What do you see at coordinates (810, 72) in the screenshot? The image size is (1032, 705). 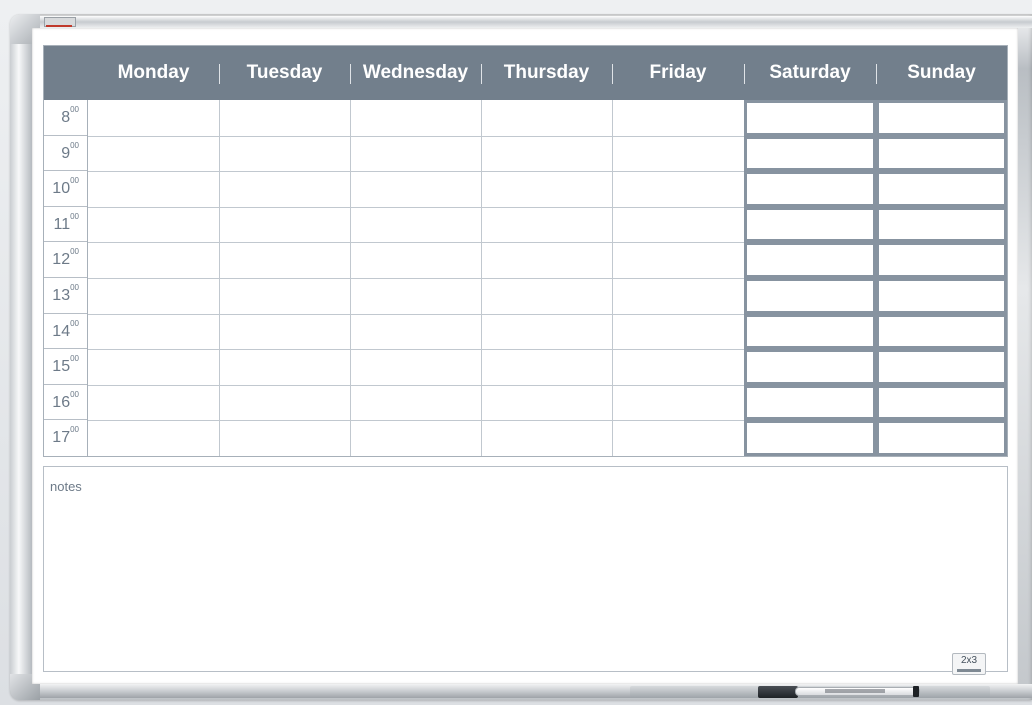 I see `day-header-saturday: Saturday` at bounding box center [810, 72].